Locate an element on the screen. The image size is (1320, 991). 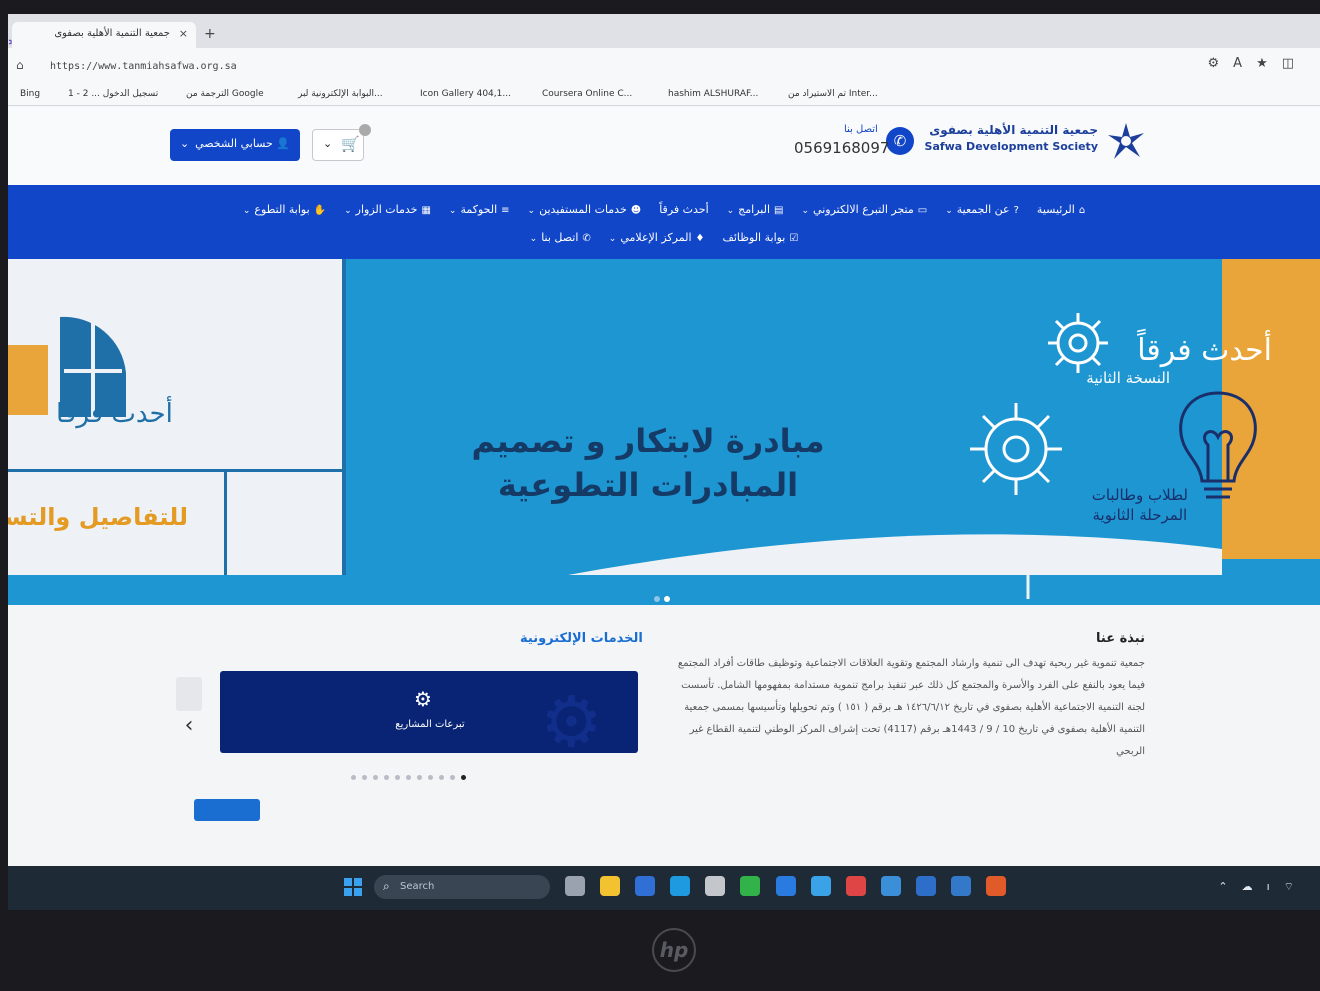
nav-item: ☻خدمات المستفيدين⌄ is located at coordinates (585, 209).